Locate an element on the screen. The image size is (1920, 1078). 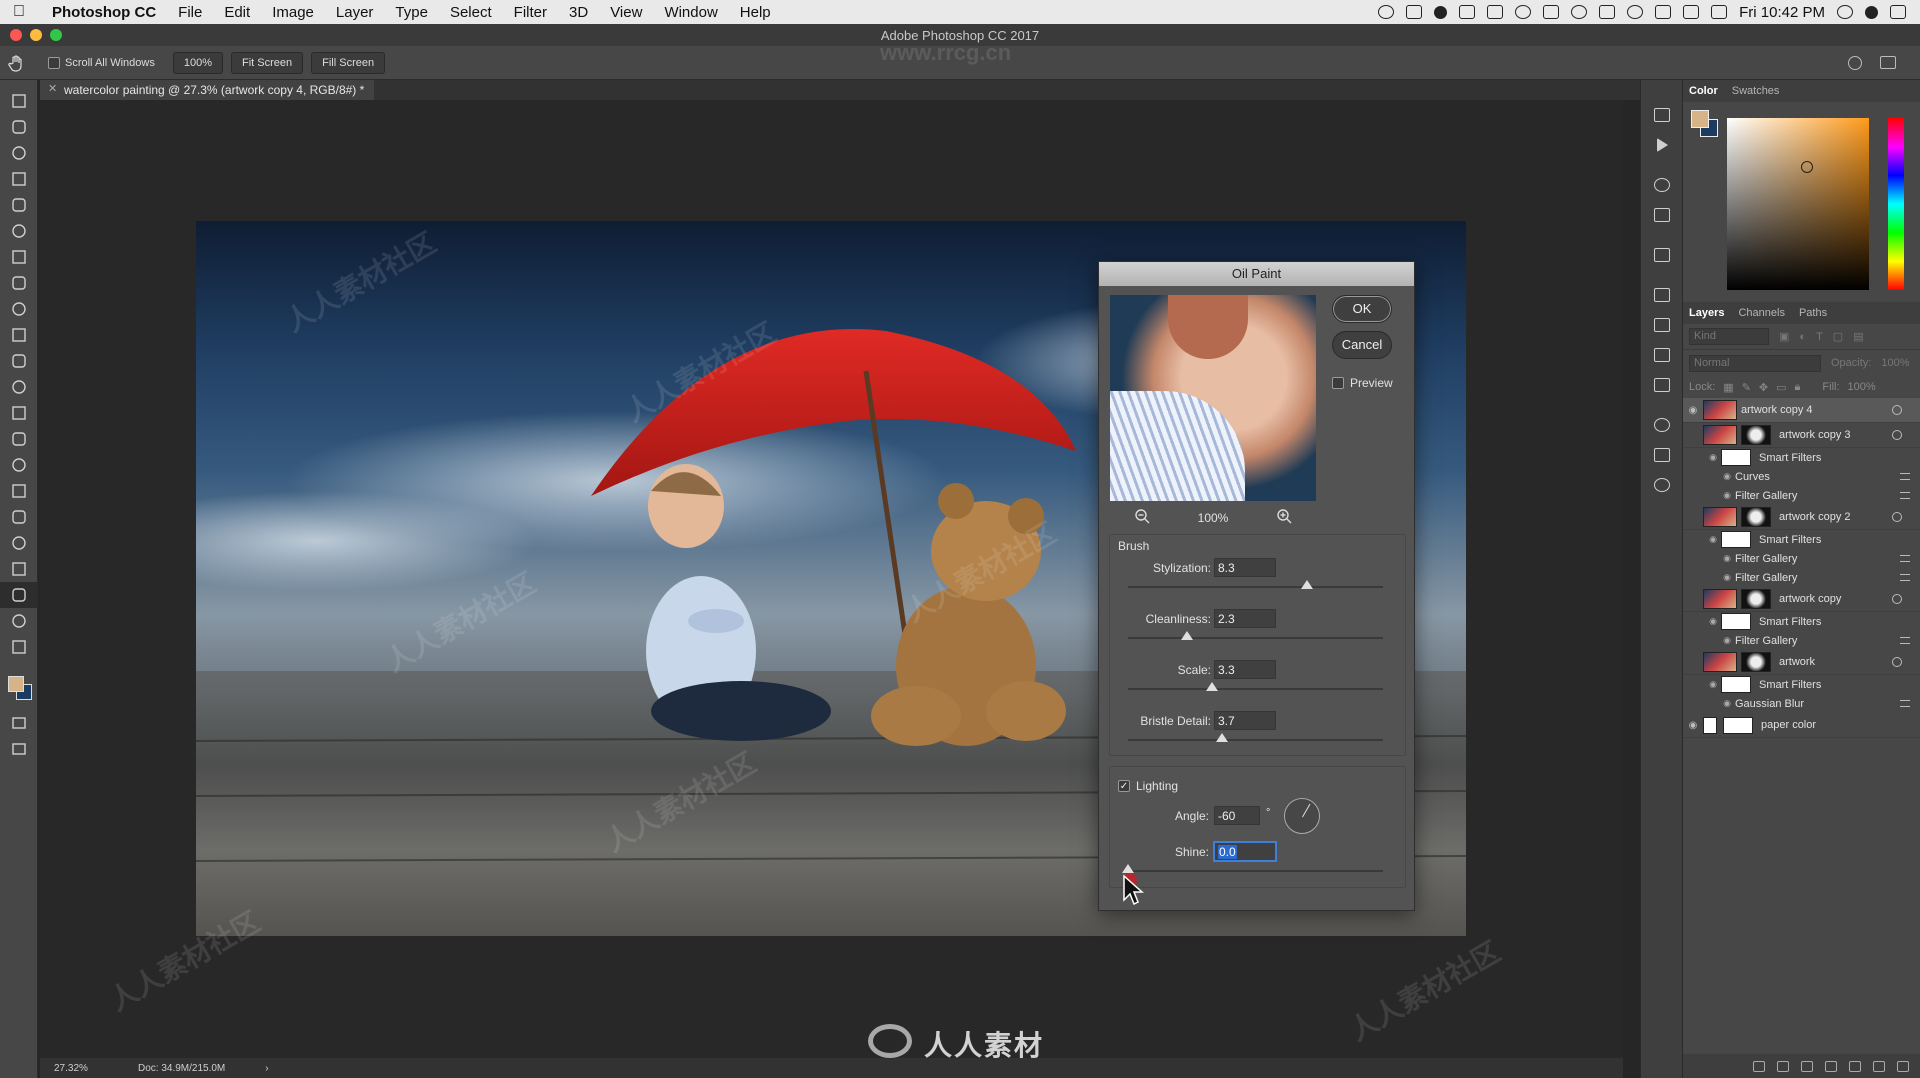
marquee-tool-icon is located at coordinates (19, 127).